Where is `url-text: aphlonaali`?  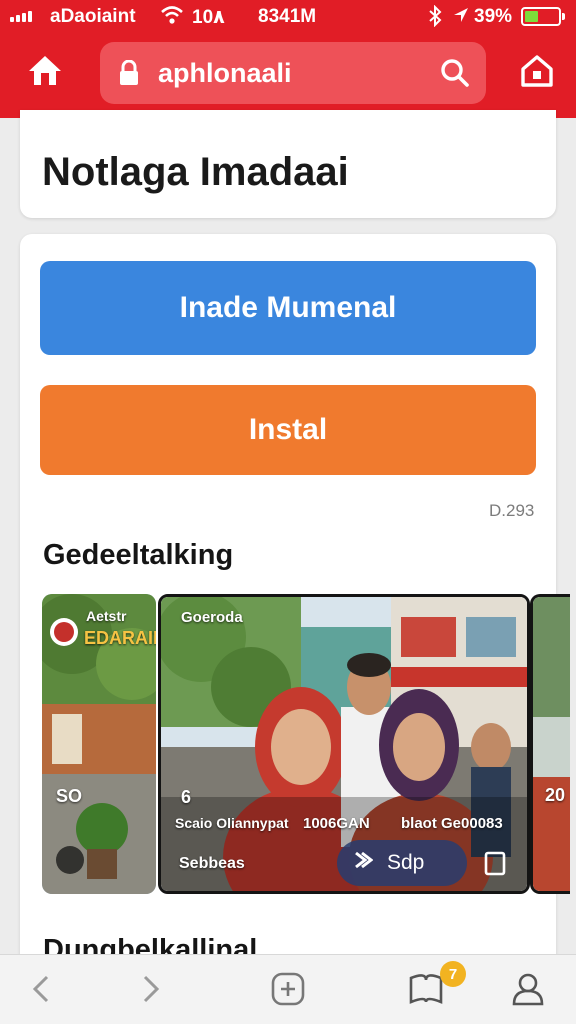
url-text: aphlonaali is located at coordinates (225, 73).